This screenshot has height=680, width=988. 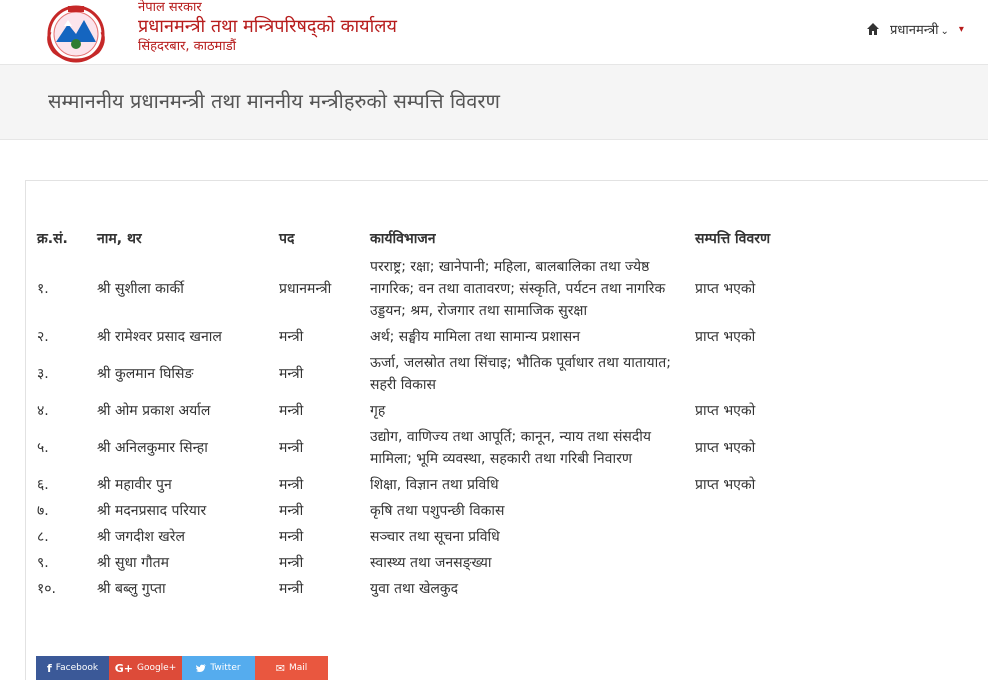 What do you see at coordinates (76, 33) in the screenshot?
I see `nepal-emblem-logo` at bounding box center [76, 33].